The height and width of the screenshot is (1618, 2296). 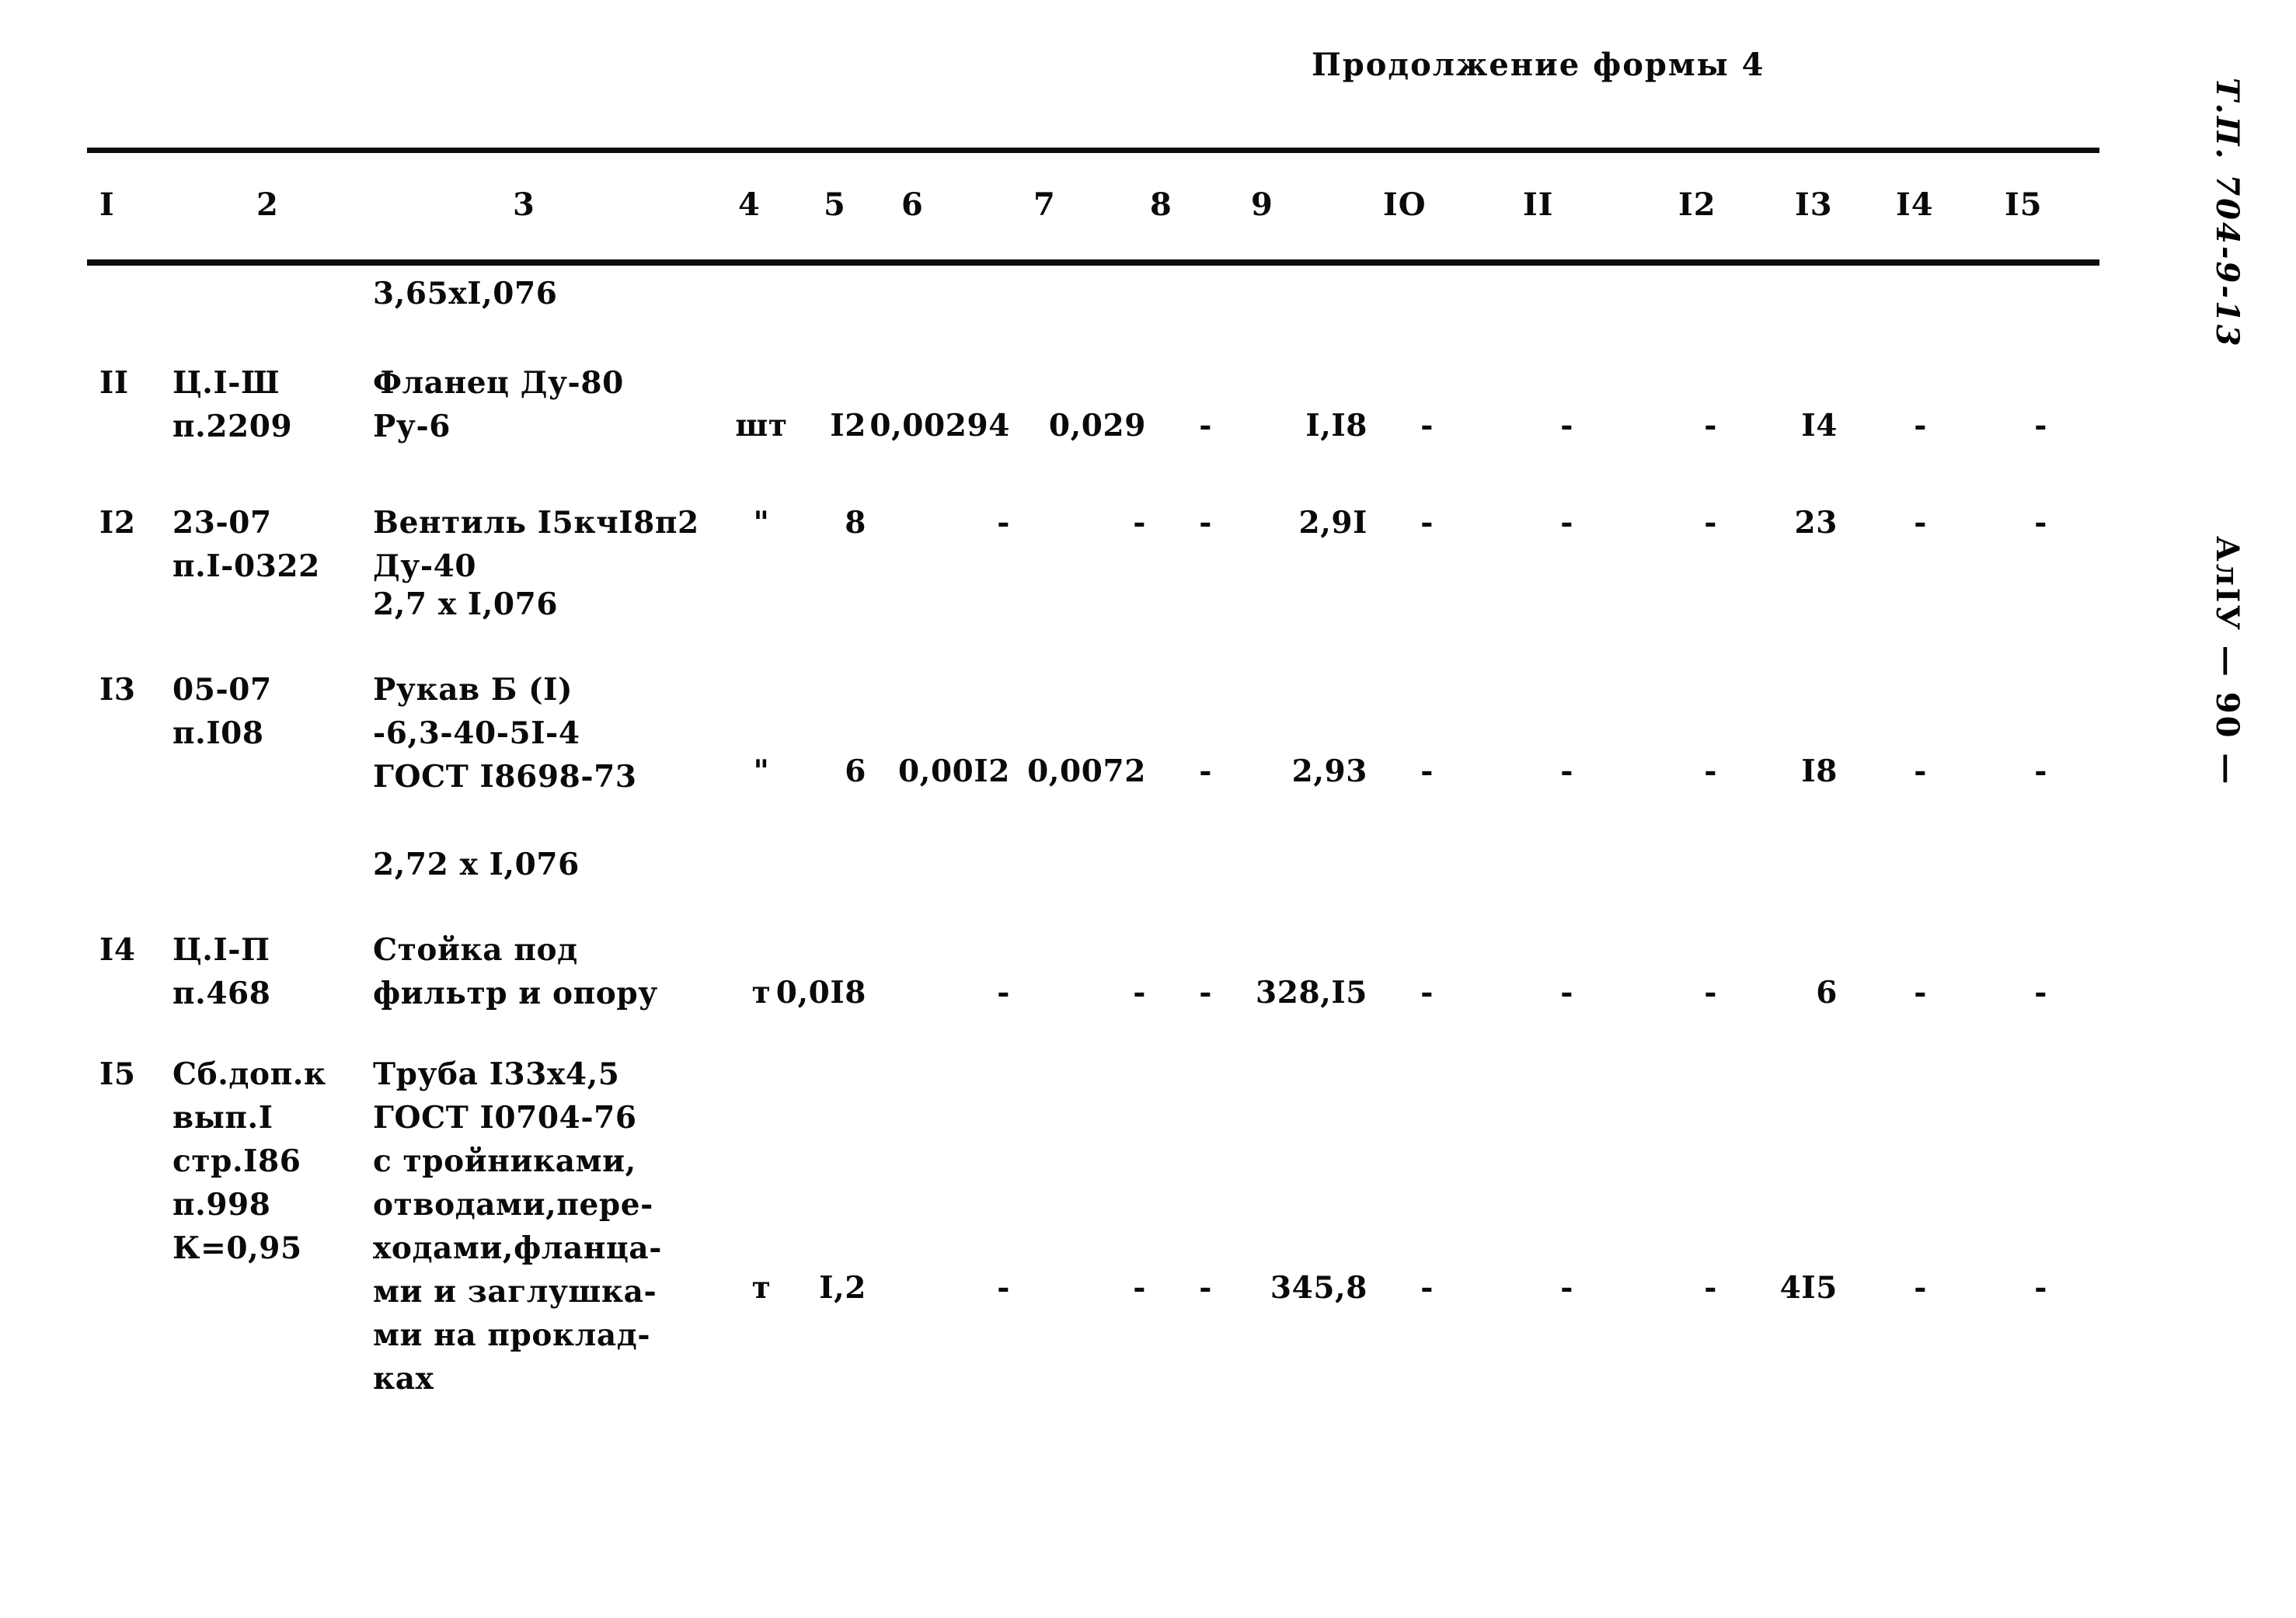 What do you see at coordinates (249, 1161) in the screenshot?
I see `cell-source-code: Сб.доп.к вып.I стр.I86 п.998 К=0,95` at bounding box center [249, 1161].